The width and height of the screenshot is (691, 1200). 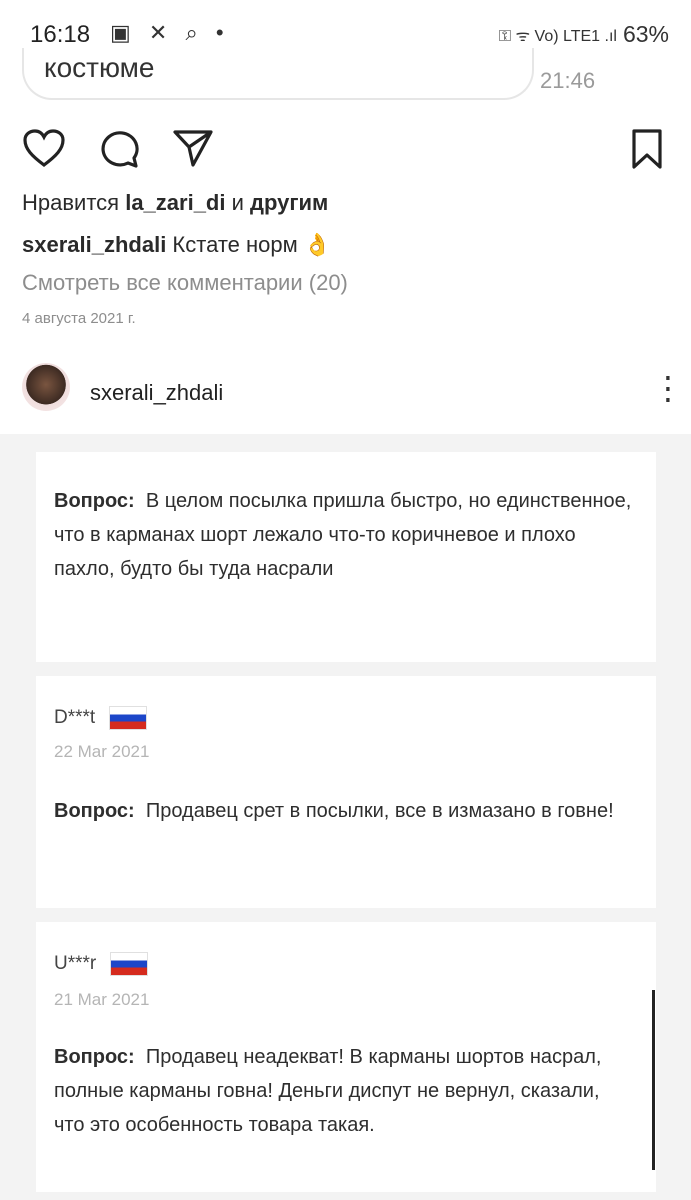 What do you see at coordinates (668, 388) in the screenshot?
I see `more-icon: ⋮` at bounding box center [668, 388].